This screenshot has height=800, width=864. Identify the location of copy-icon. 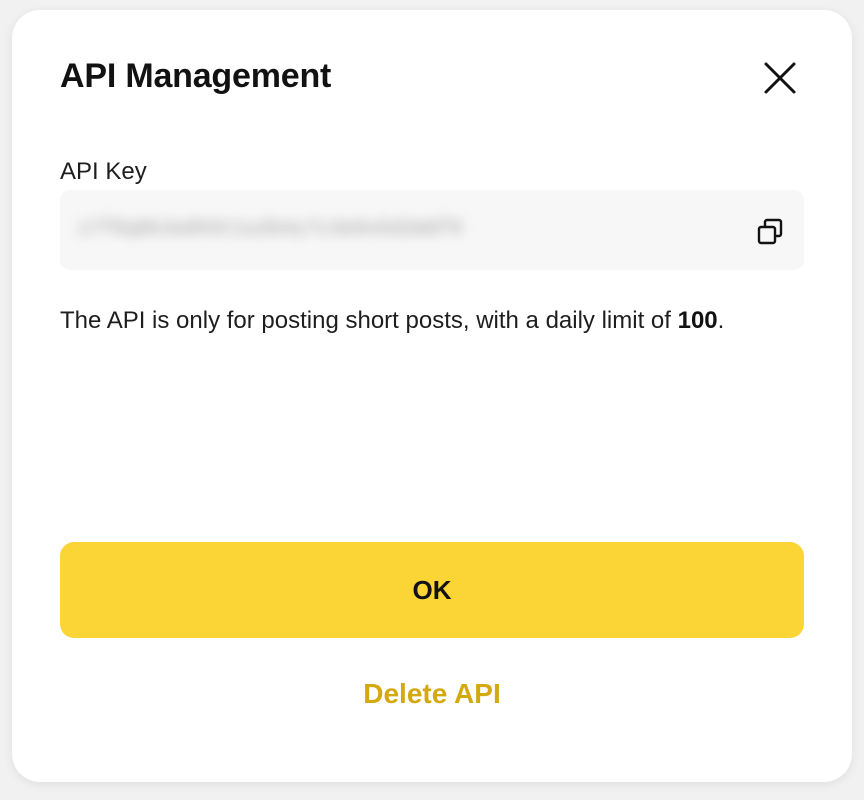
(770, 231).